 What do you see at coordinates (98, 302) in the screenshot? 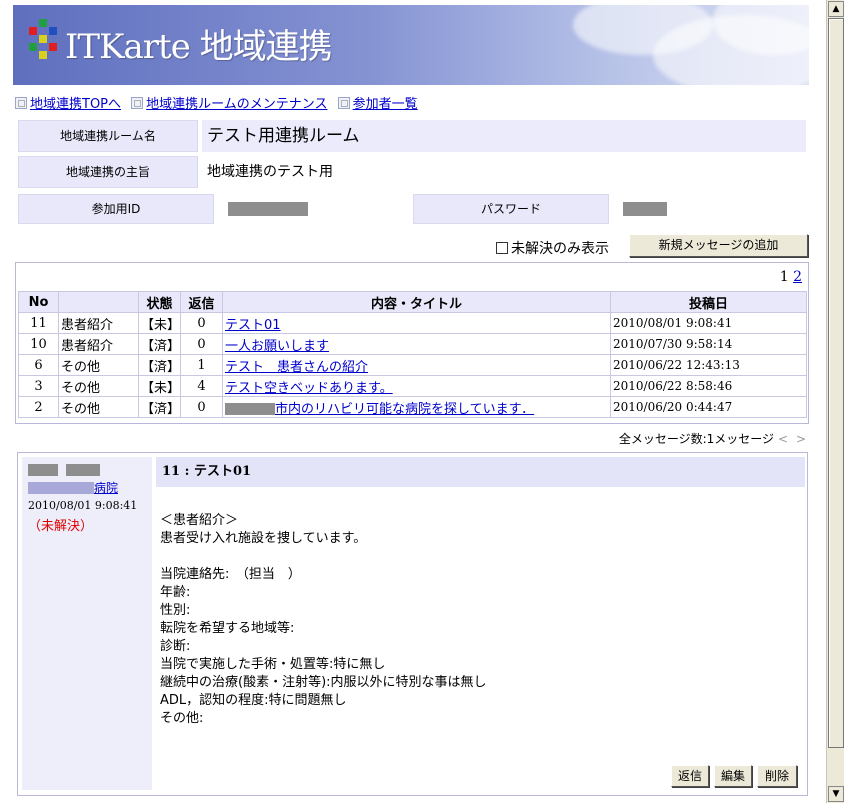
I see `col-header-category` at bounding box center [98, 302].